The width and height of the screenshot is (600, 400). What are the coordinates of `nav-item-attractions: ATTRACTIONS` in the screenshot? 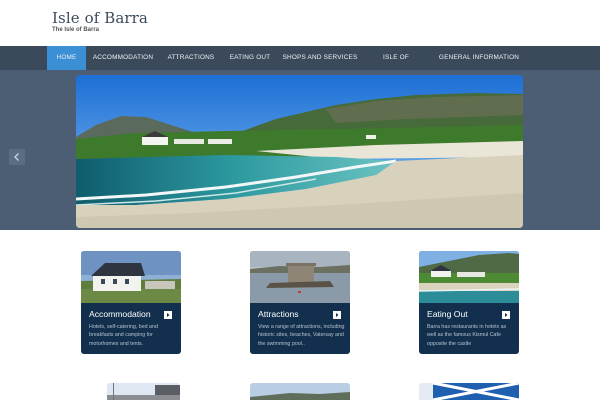 It's located at (191, 58).